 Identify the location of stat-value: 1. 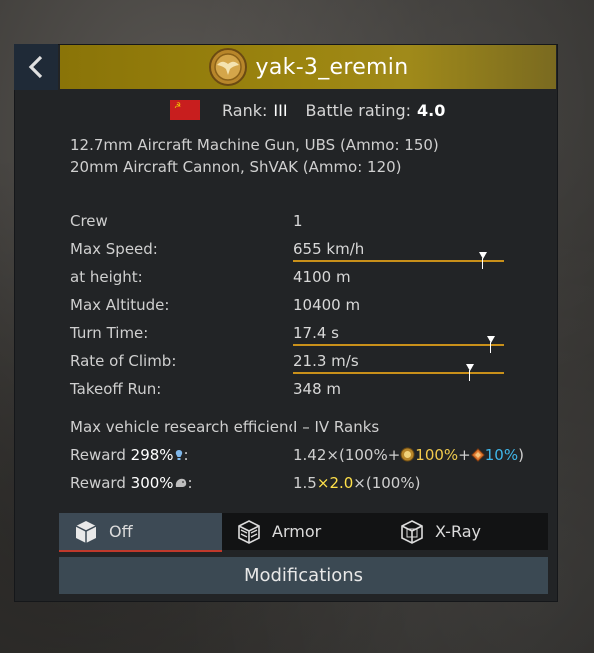
(298, 221).